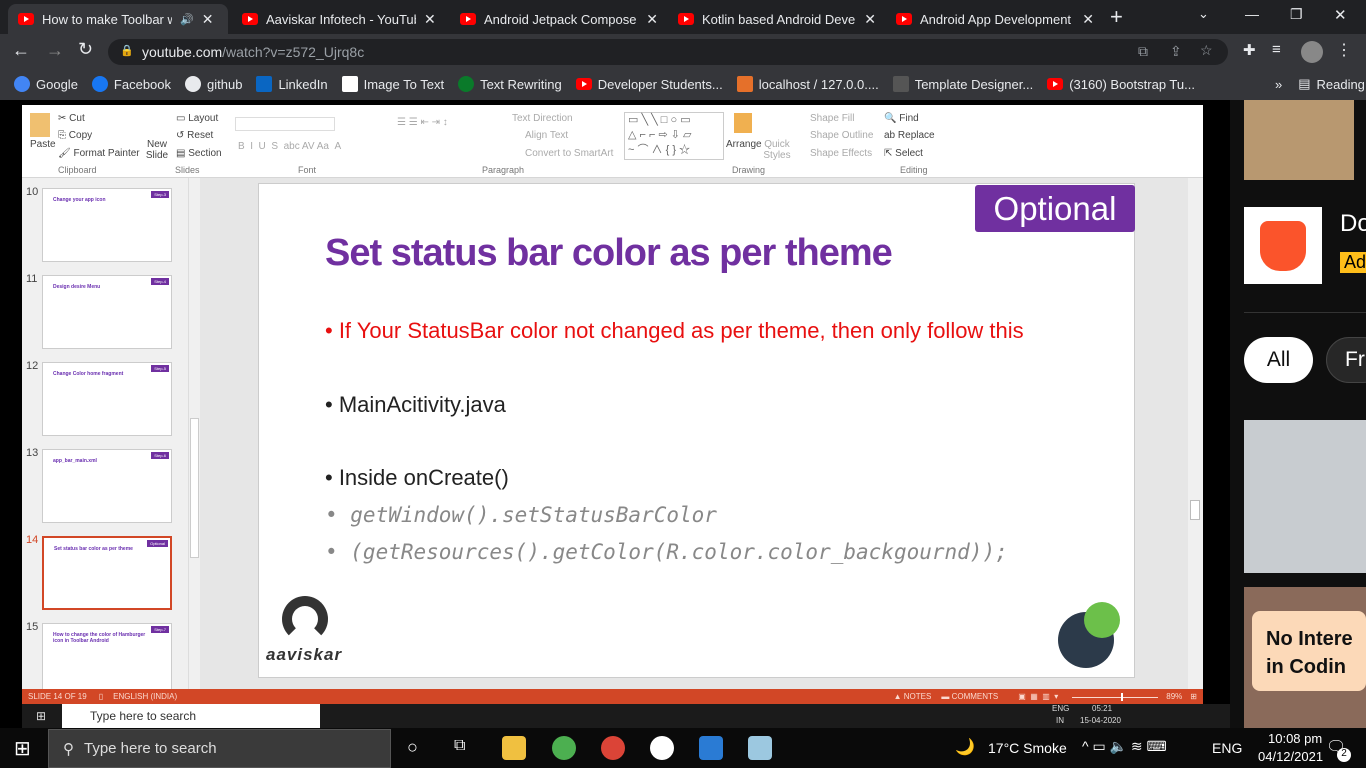  What do you see at coordinates (107, 486) in the screenshot?
I see `slide-thumbnail: app_bar_main.xml Step-6` at bounding box center [107, 486].